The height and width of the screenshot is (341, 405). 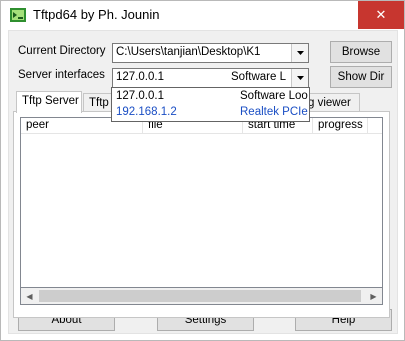 I want to click on server-interfaces-ip: 127.0.0.1, so click(x=140, y=77).